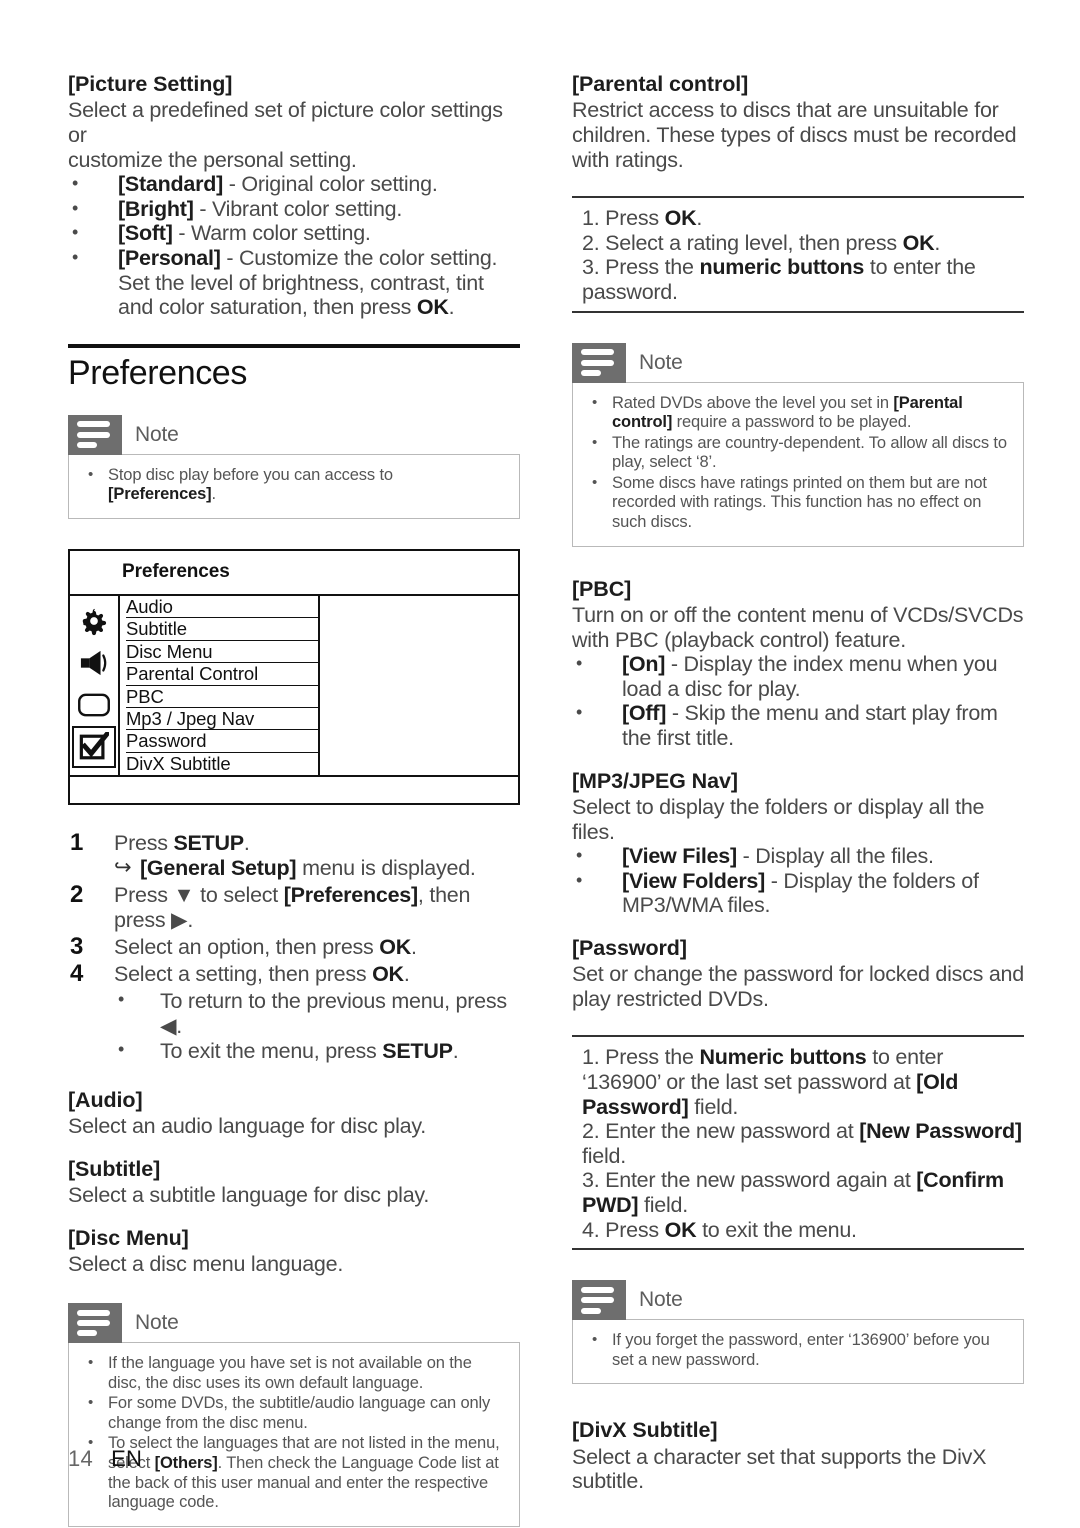 This screenshot has width=1080, height=1528. Describe the element at coordinates (419, 685) in the screenshot. I see `menu-value-pane` at that location.